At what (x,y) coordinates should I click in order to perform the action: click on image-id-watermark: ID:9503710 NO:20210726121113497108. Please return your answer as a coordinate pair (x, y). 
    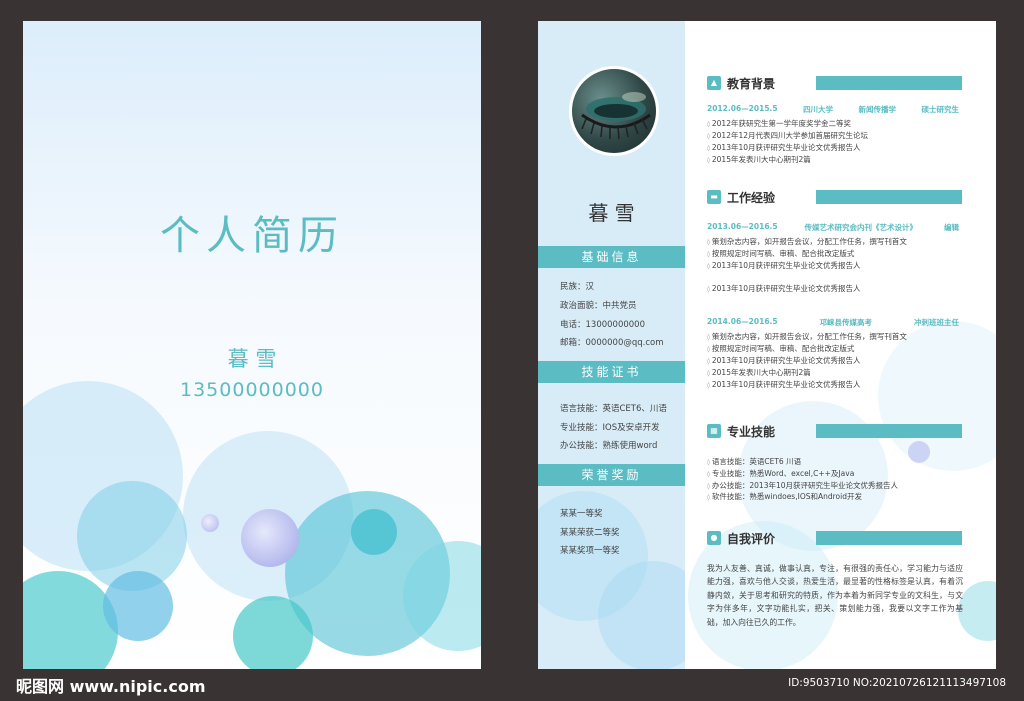
    Looking at the image, I should click on (897, 683).